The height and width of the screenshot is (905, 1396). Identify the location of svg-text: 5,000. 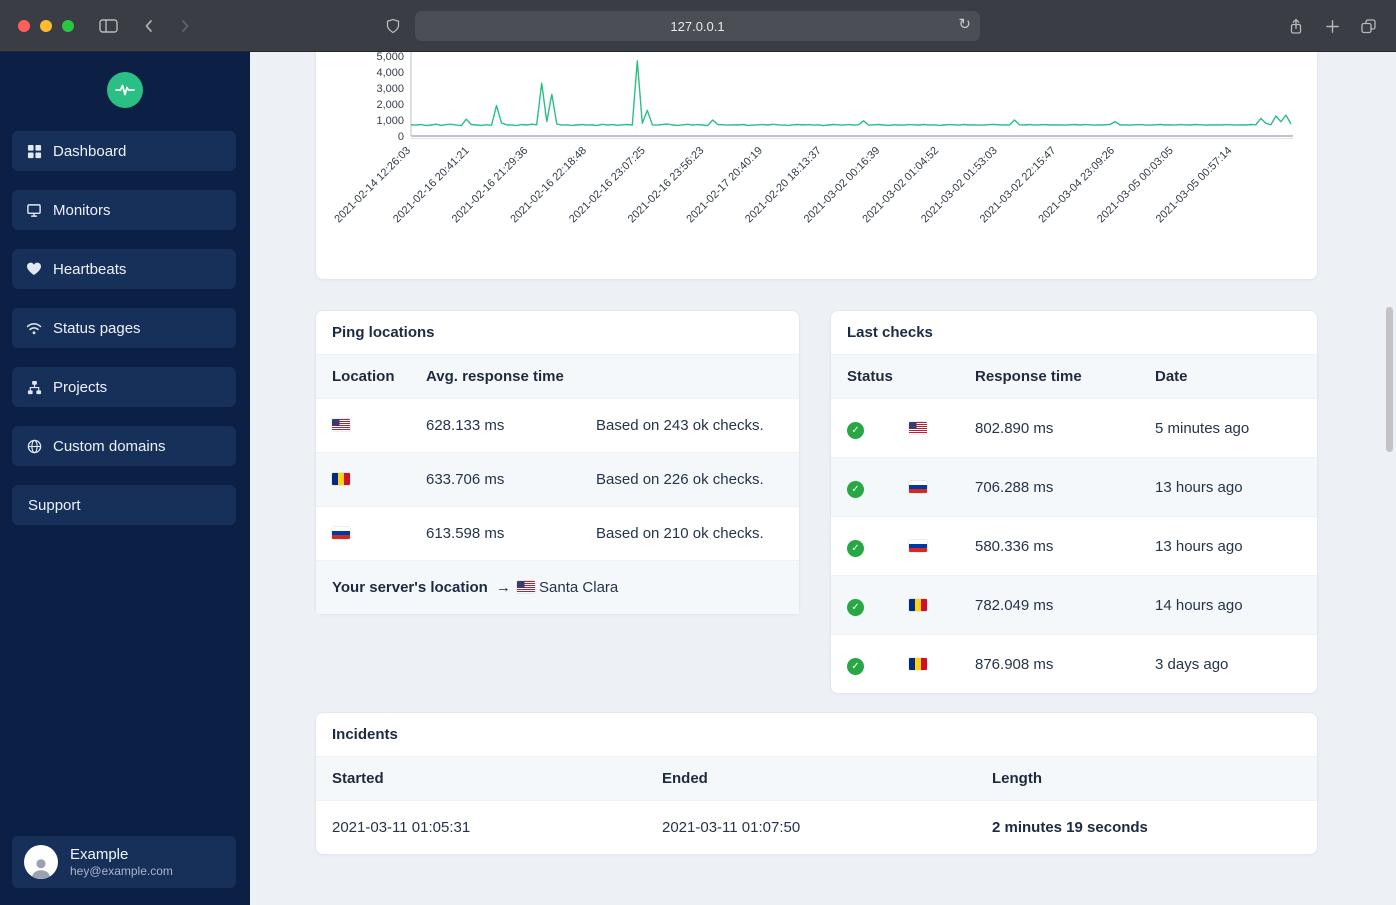
(390, 57).